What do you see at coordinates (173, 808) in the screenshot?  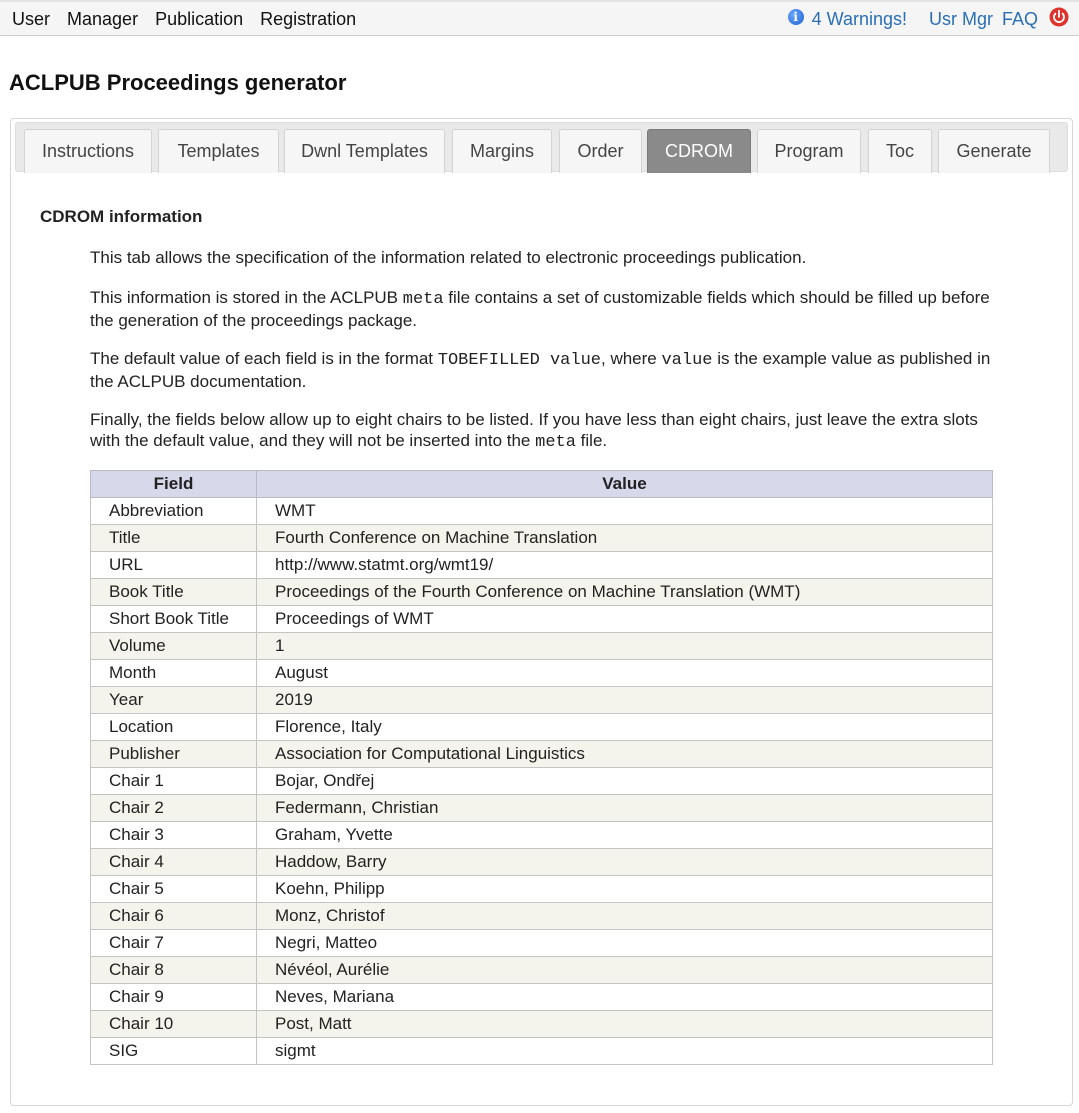 I see `field-name-cell: Chair 2` at bounding box center [173, 808].